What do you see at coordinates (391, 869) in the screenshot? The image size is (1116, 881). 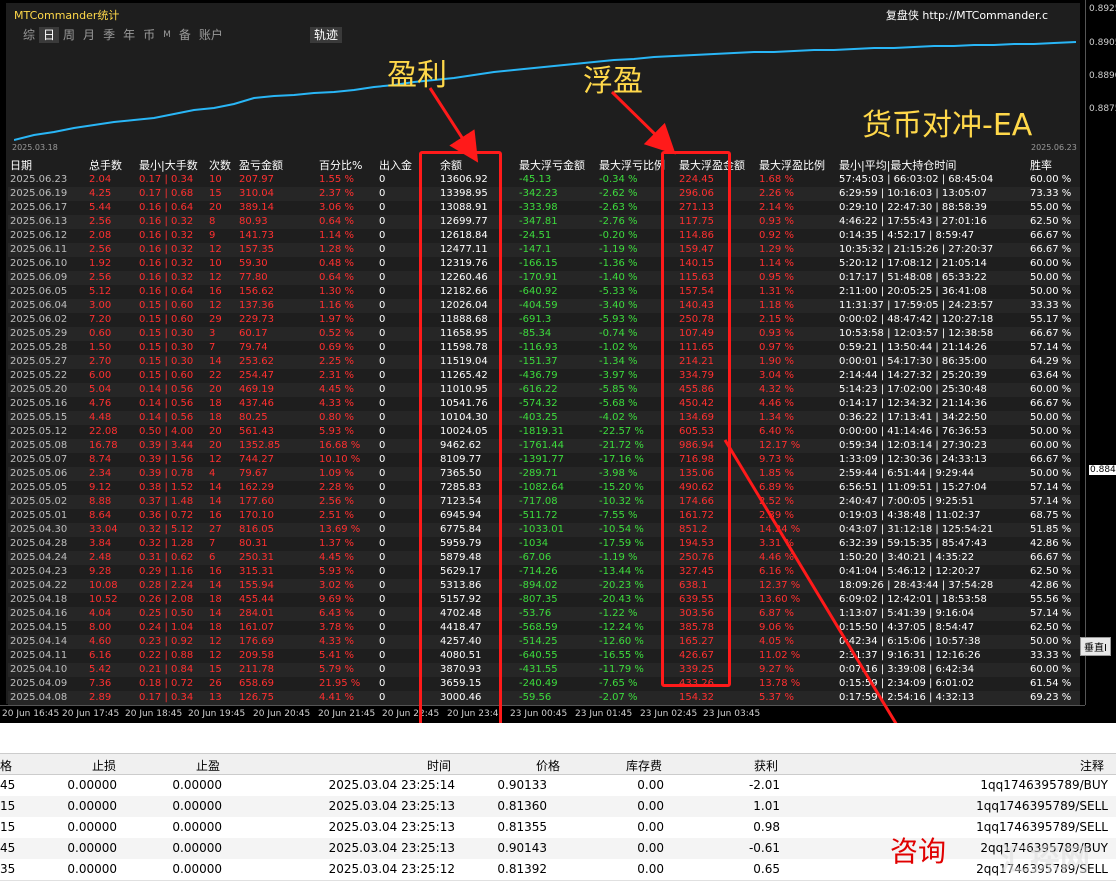 I see `trade-time: 2025.03.04 23:25:12` at bounding box center [391, 869].